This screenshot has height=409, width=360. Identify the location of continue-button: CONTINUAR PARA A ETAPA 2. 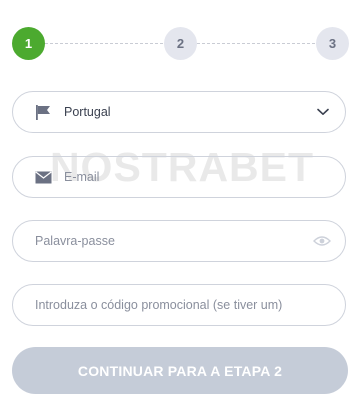
(180, 370).